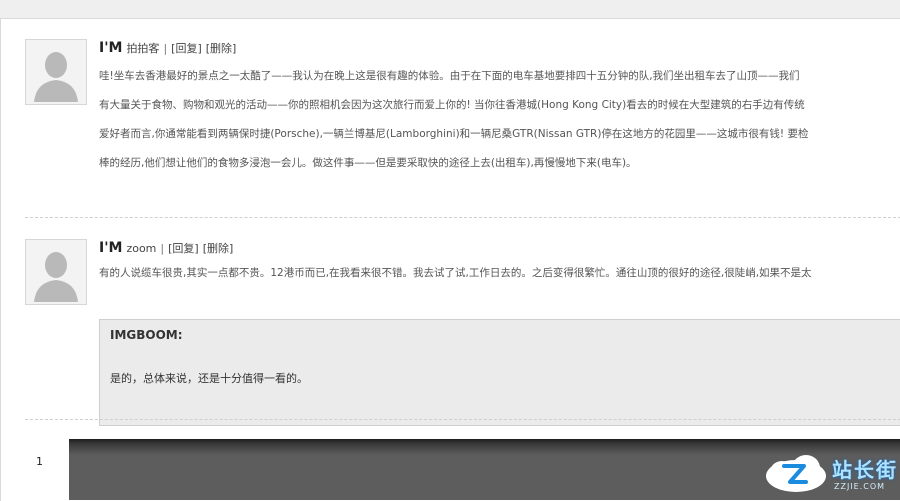 The image size is (900, 501). What do you see at coordinates (141, 248) in the screenshot?
I see `comment-source: zoom` at bounding box center [141, 248].